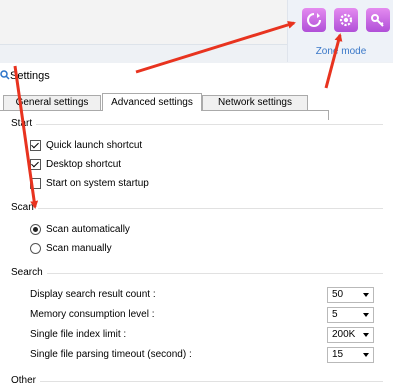 Image resolution: width=393 pixels, height=386 pixels. I want to click on file-index-limit-select: 200K, so click(350, 335).